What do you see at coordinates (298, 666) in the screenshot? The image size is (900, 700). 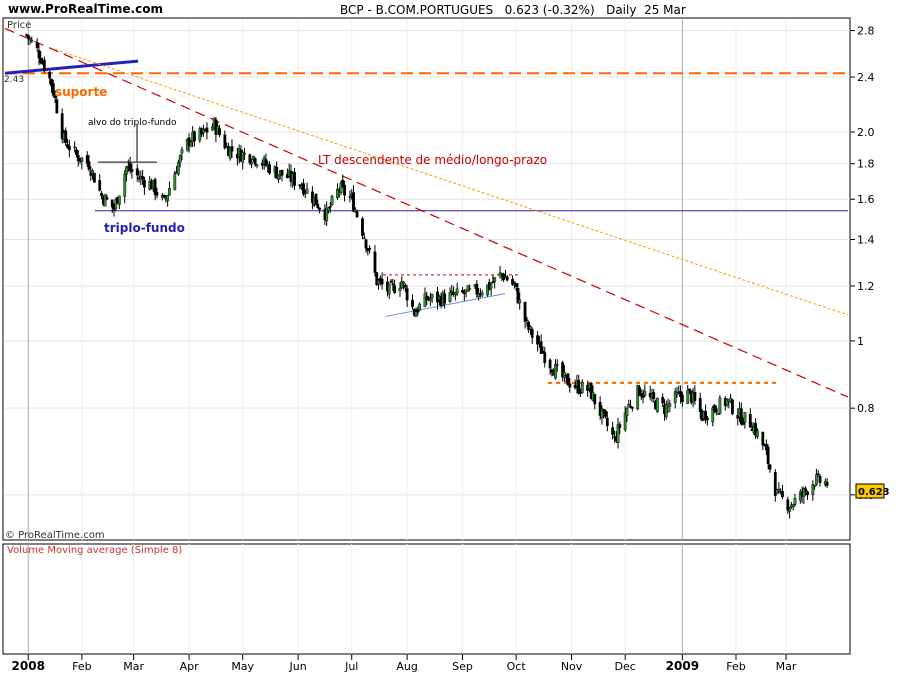 I see `x-tick-label: Jun` at bounding box center [298, 666].